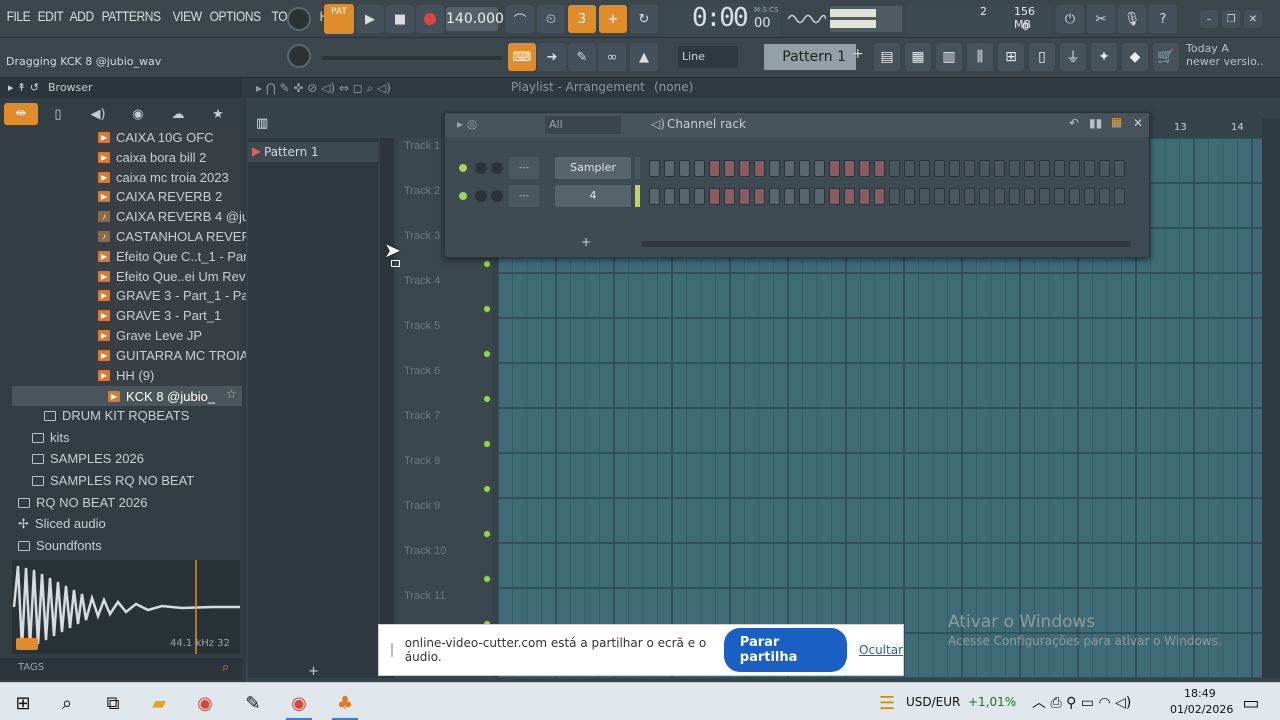  I want to click on close-icon: ✕, so click(1253, 19).